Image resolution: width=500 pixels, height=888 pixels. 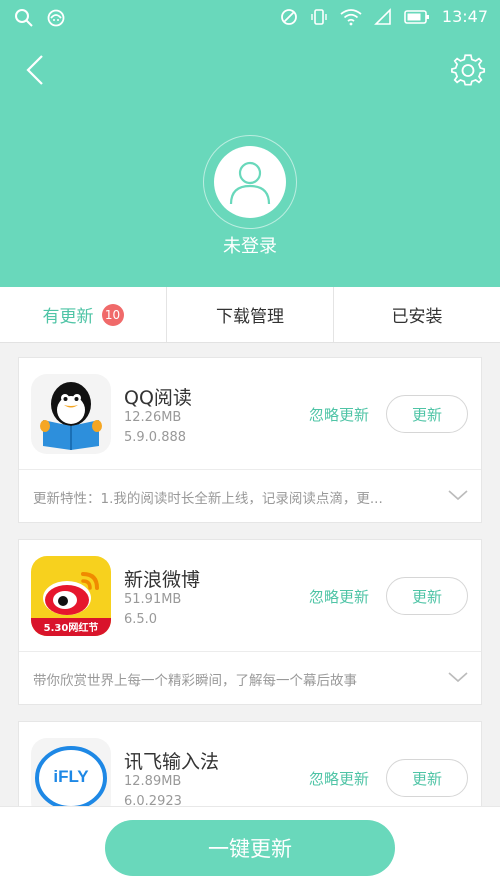 I want to click on app-size: 12.89MB, so click(x=153, y=781).